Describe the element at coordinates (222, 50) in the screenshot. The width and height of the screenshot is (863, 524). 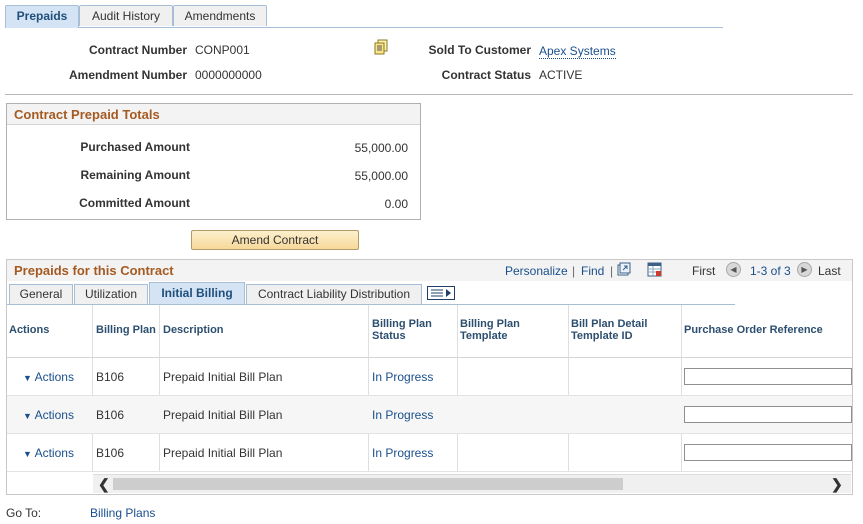
I see `contract-number-value: CONP001` at that location.